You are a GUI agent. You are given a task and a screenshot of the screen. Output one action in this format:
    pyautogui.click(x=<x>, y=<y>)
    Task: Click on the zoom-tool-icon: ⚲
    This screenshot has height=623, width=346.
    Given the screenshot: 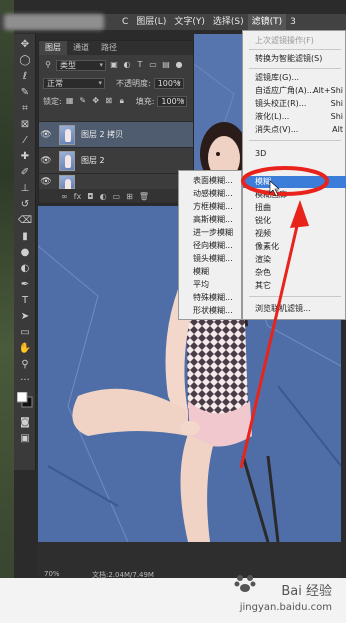 What is the action you would take?
    pyautogui.click(x=25, y=365)
    